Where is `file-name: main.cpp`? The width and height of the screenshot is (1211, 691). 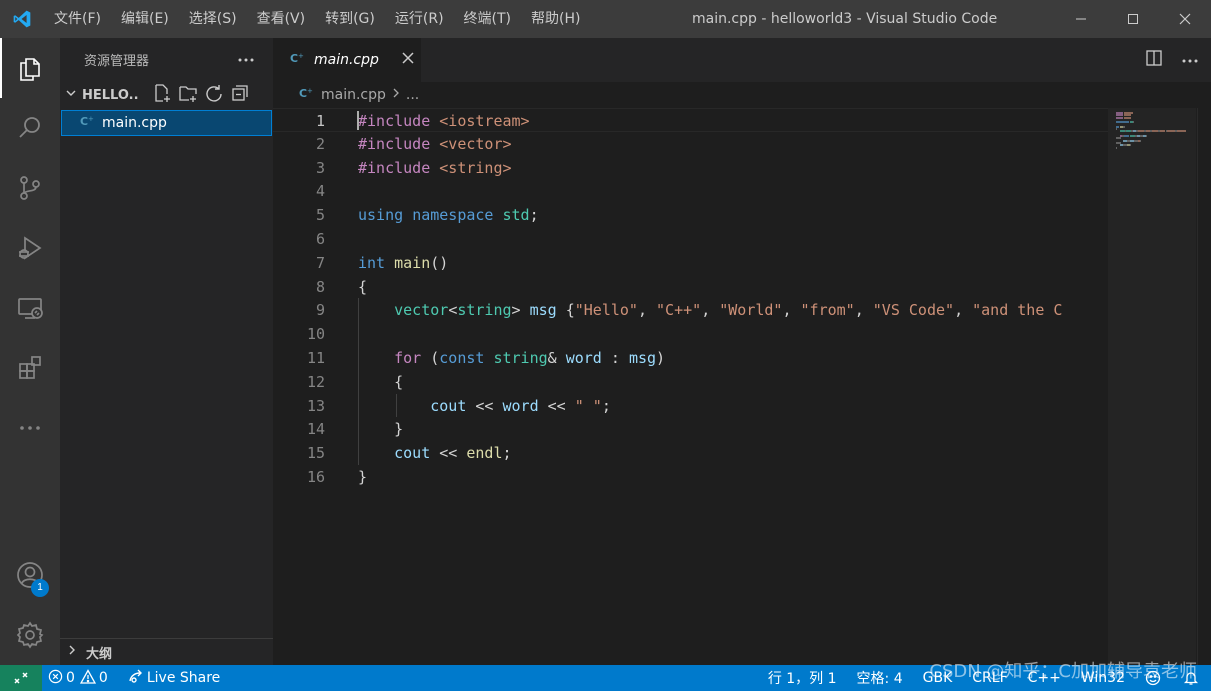
file-name: main.cpp is located at coordinates (134, 123).